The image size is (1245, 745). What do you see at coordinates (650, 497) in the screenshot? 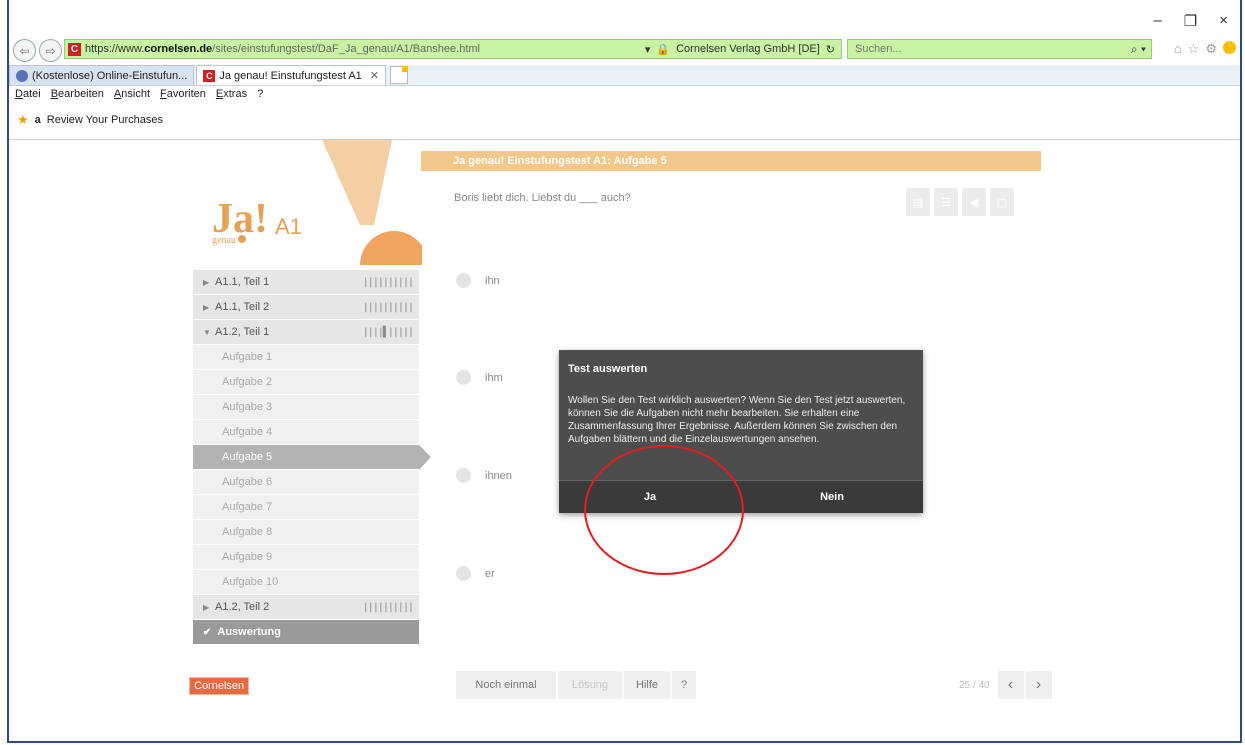
I see `ja-button: Ja` at bounding box center [650, 497].